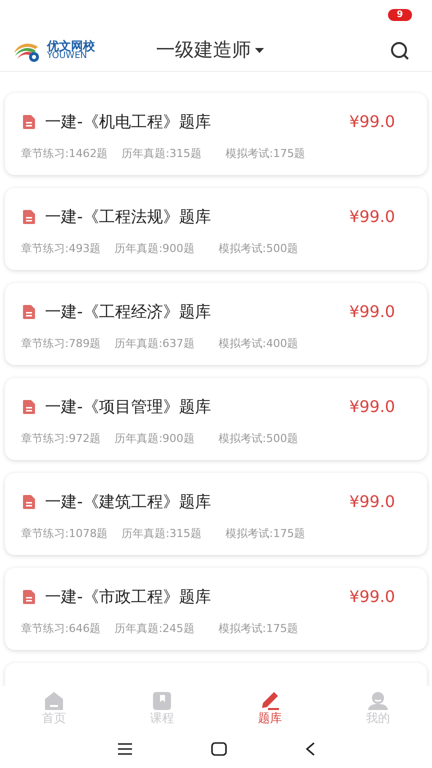 Image resolution: width=432 pixels, height=768 pixels. Describe the element at coordinates (154, 344) in the screenshot. I see `question-count: 历年真题:637题` at that location.